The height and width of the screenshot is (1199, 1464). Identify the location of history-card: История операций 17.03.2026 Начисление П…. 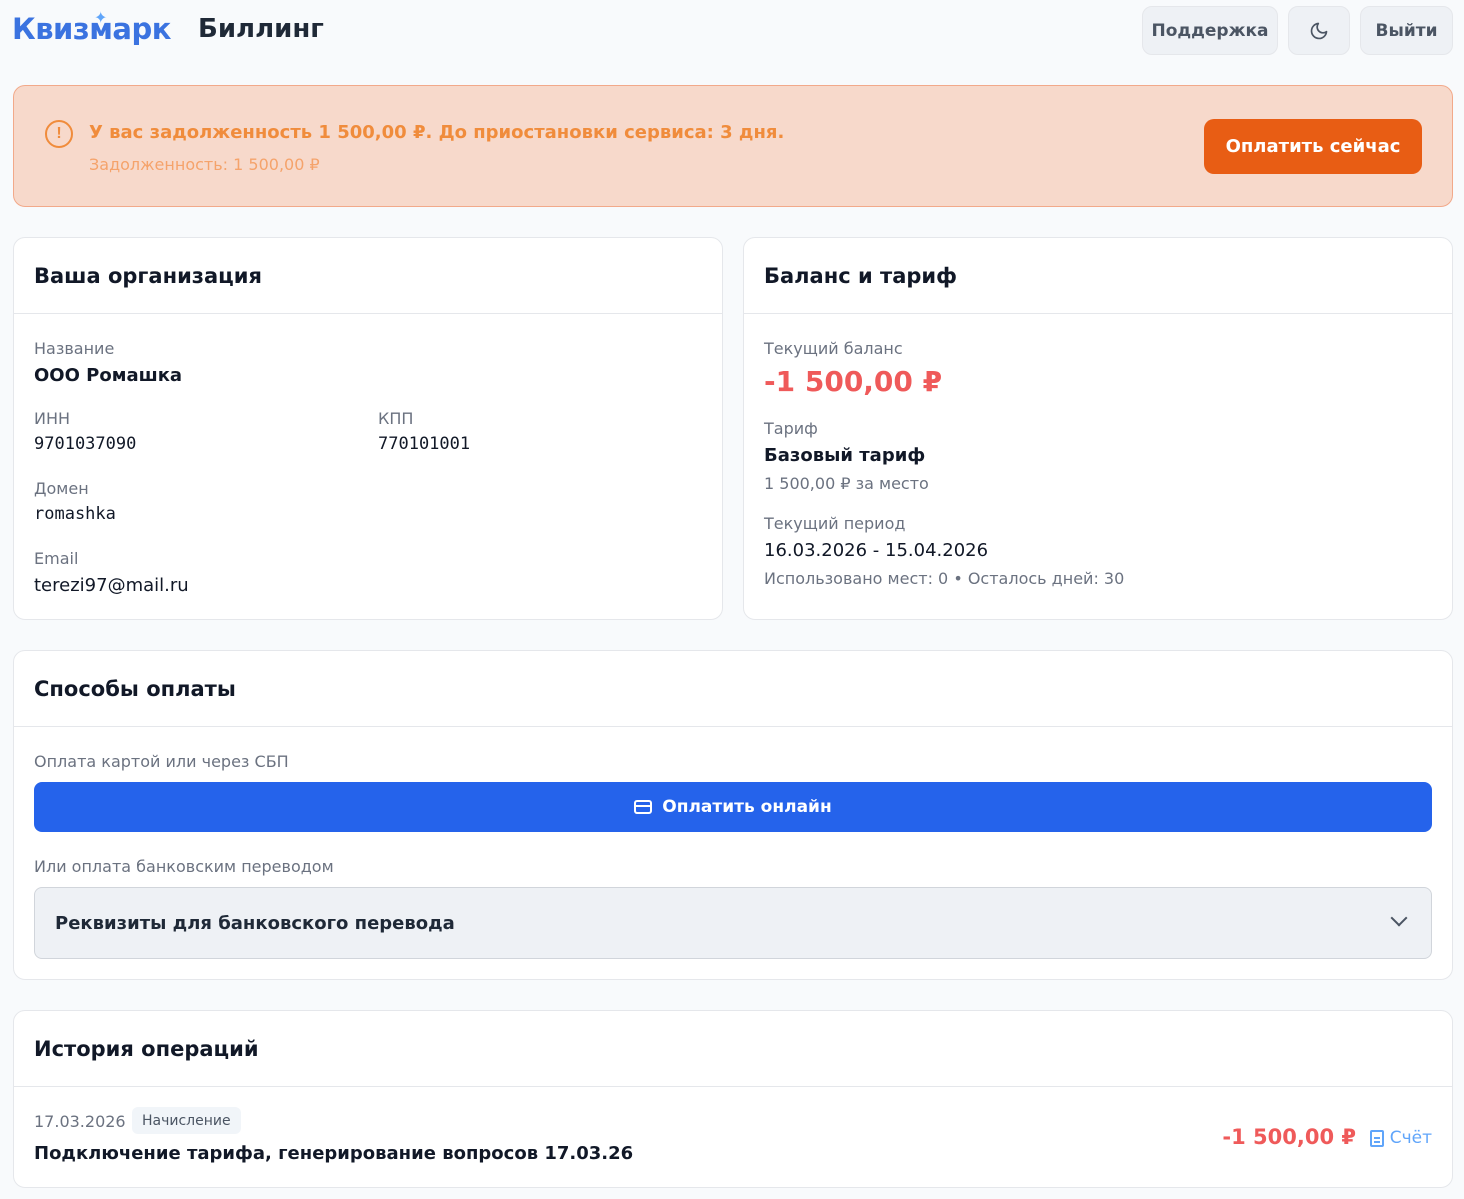
(733, 1099).